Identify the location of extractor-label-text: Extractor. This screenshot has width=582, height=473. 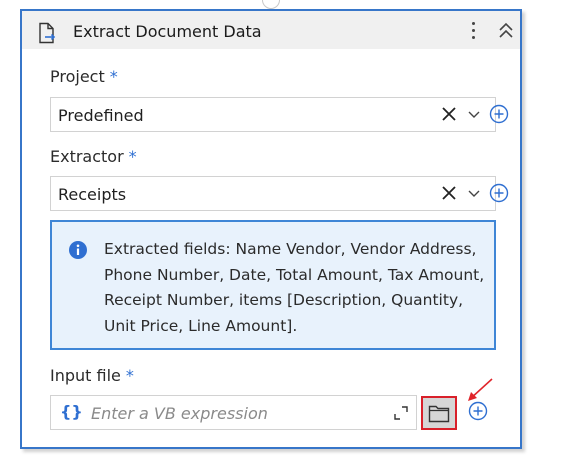
(87, 156).